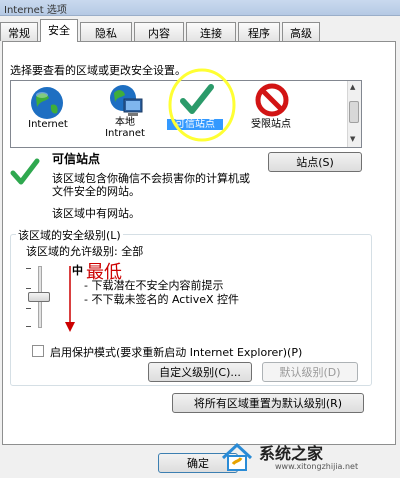  I want to click on tab-content: 内容, so click(159, 31).